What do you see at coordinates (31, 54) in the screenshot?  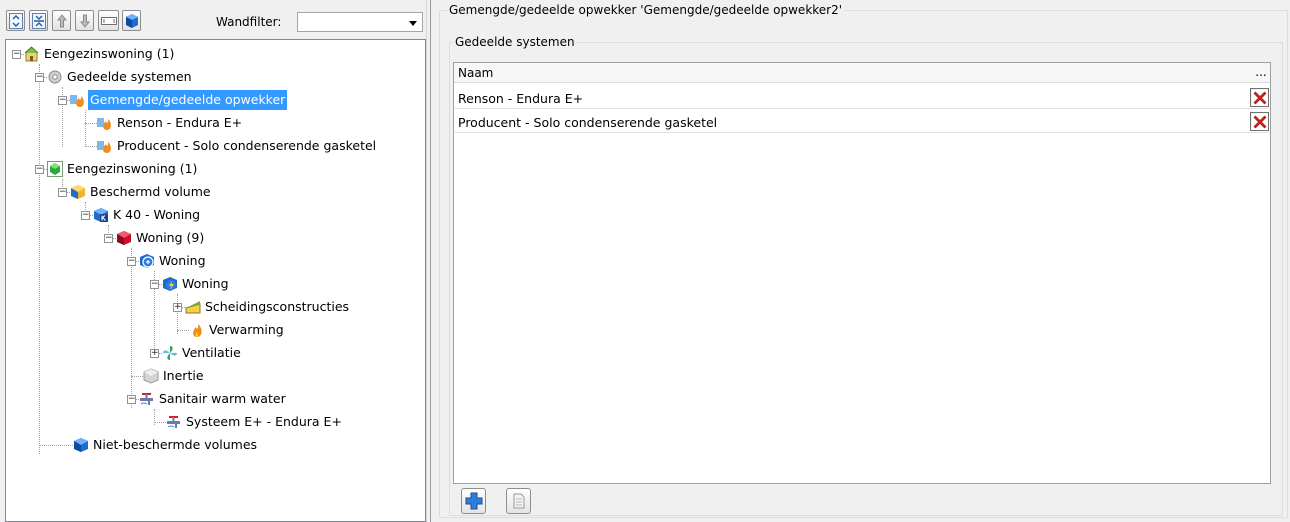 I see `building-icon` at bounding box center [31, 54].